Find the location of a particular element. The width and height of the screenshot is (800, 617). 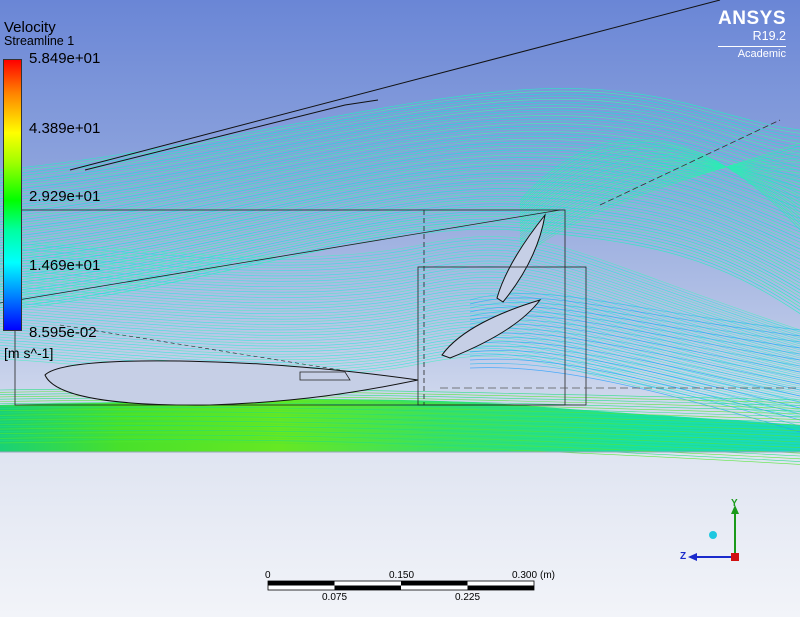

triad-origin is located at coordinates (735, 557).